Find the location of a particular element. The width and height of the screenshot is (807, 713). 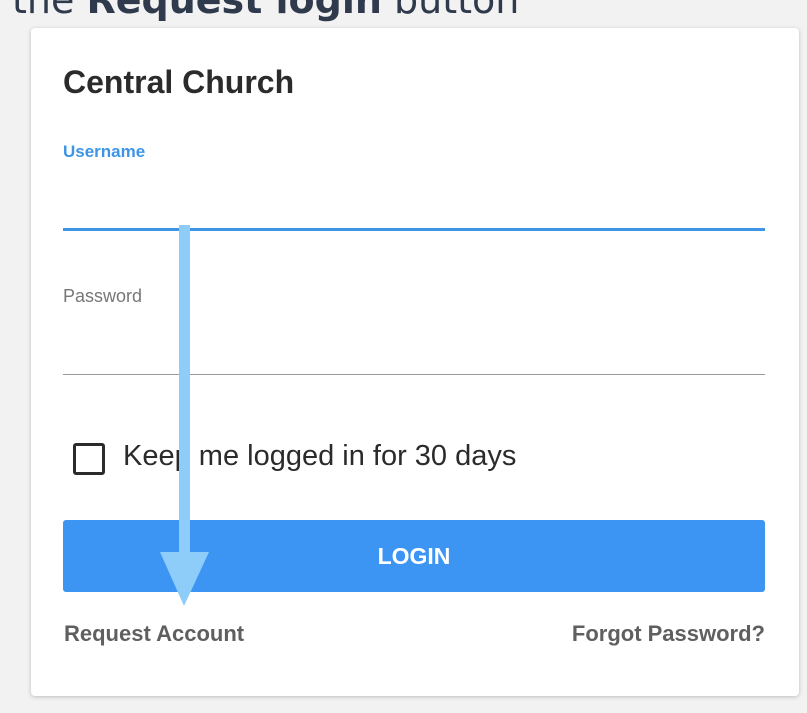

password-input is located at coordinates (414, 349).